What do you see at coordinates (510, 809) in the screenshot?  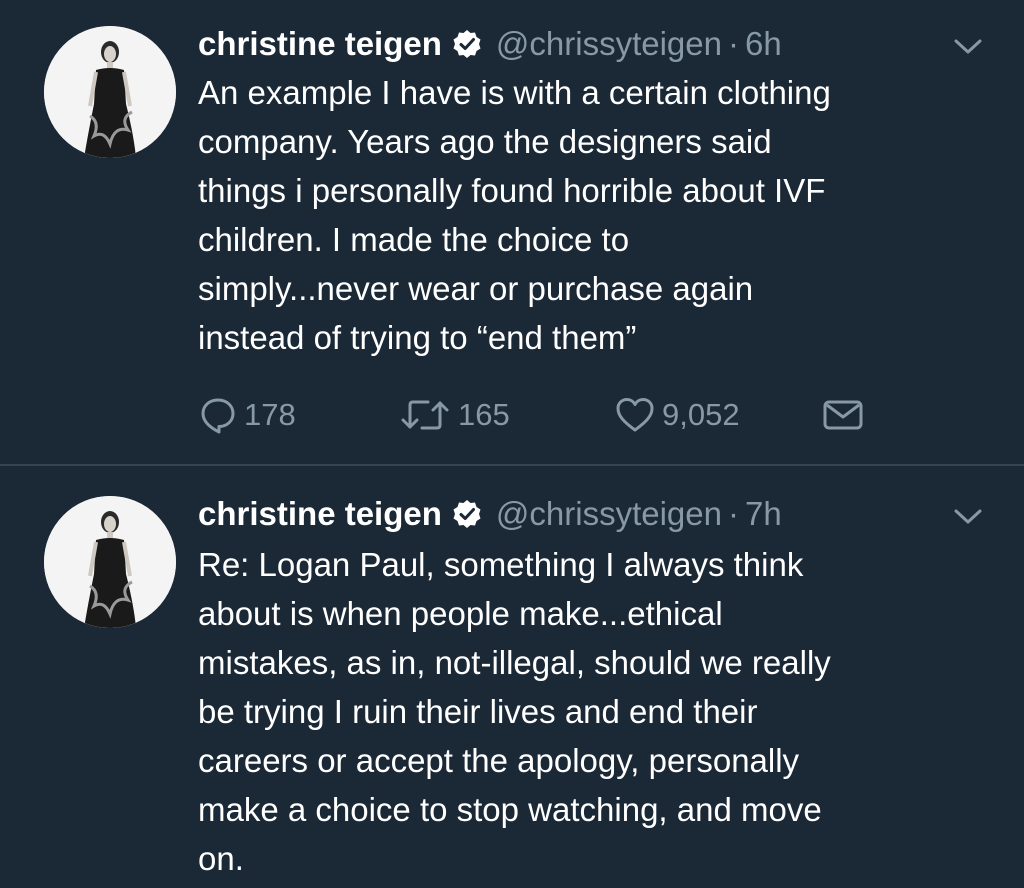 I see `tweet-text-line: make a choice to stop watching, and move` at bounding box center [510, 809].